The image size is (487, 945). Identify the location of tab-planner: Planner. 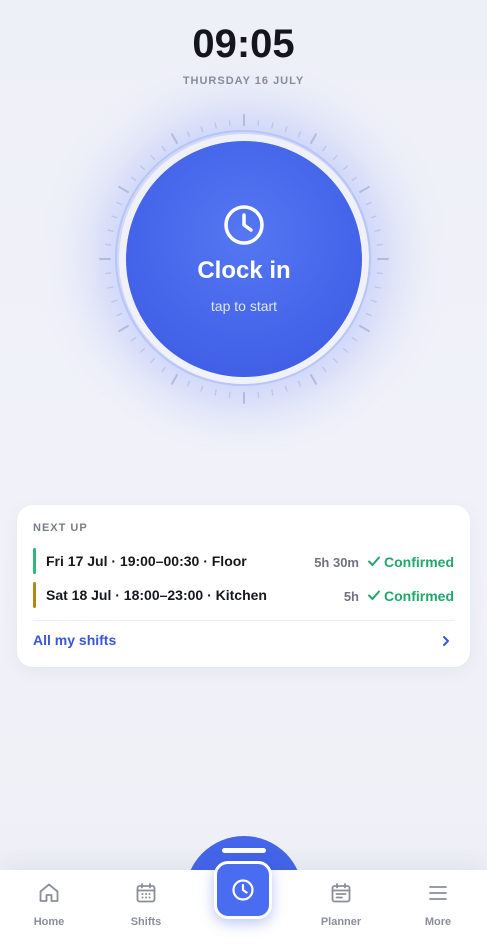
(341, 908).